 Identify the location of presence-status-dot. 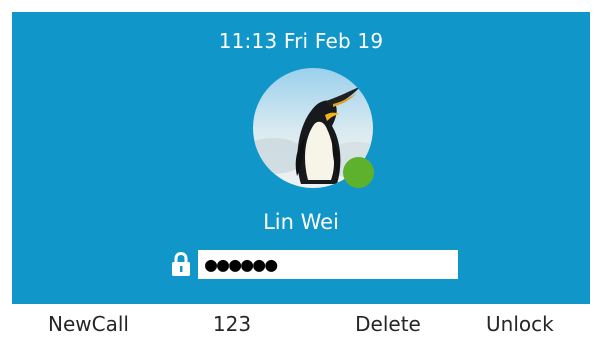
(358, 172).